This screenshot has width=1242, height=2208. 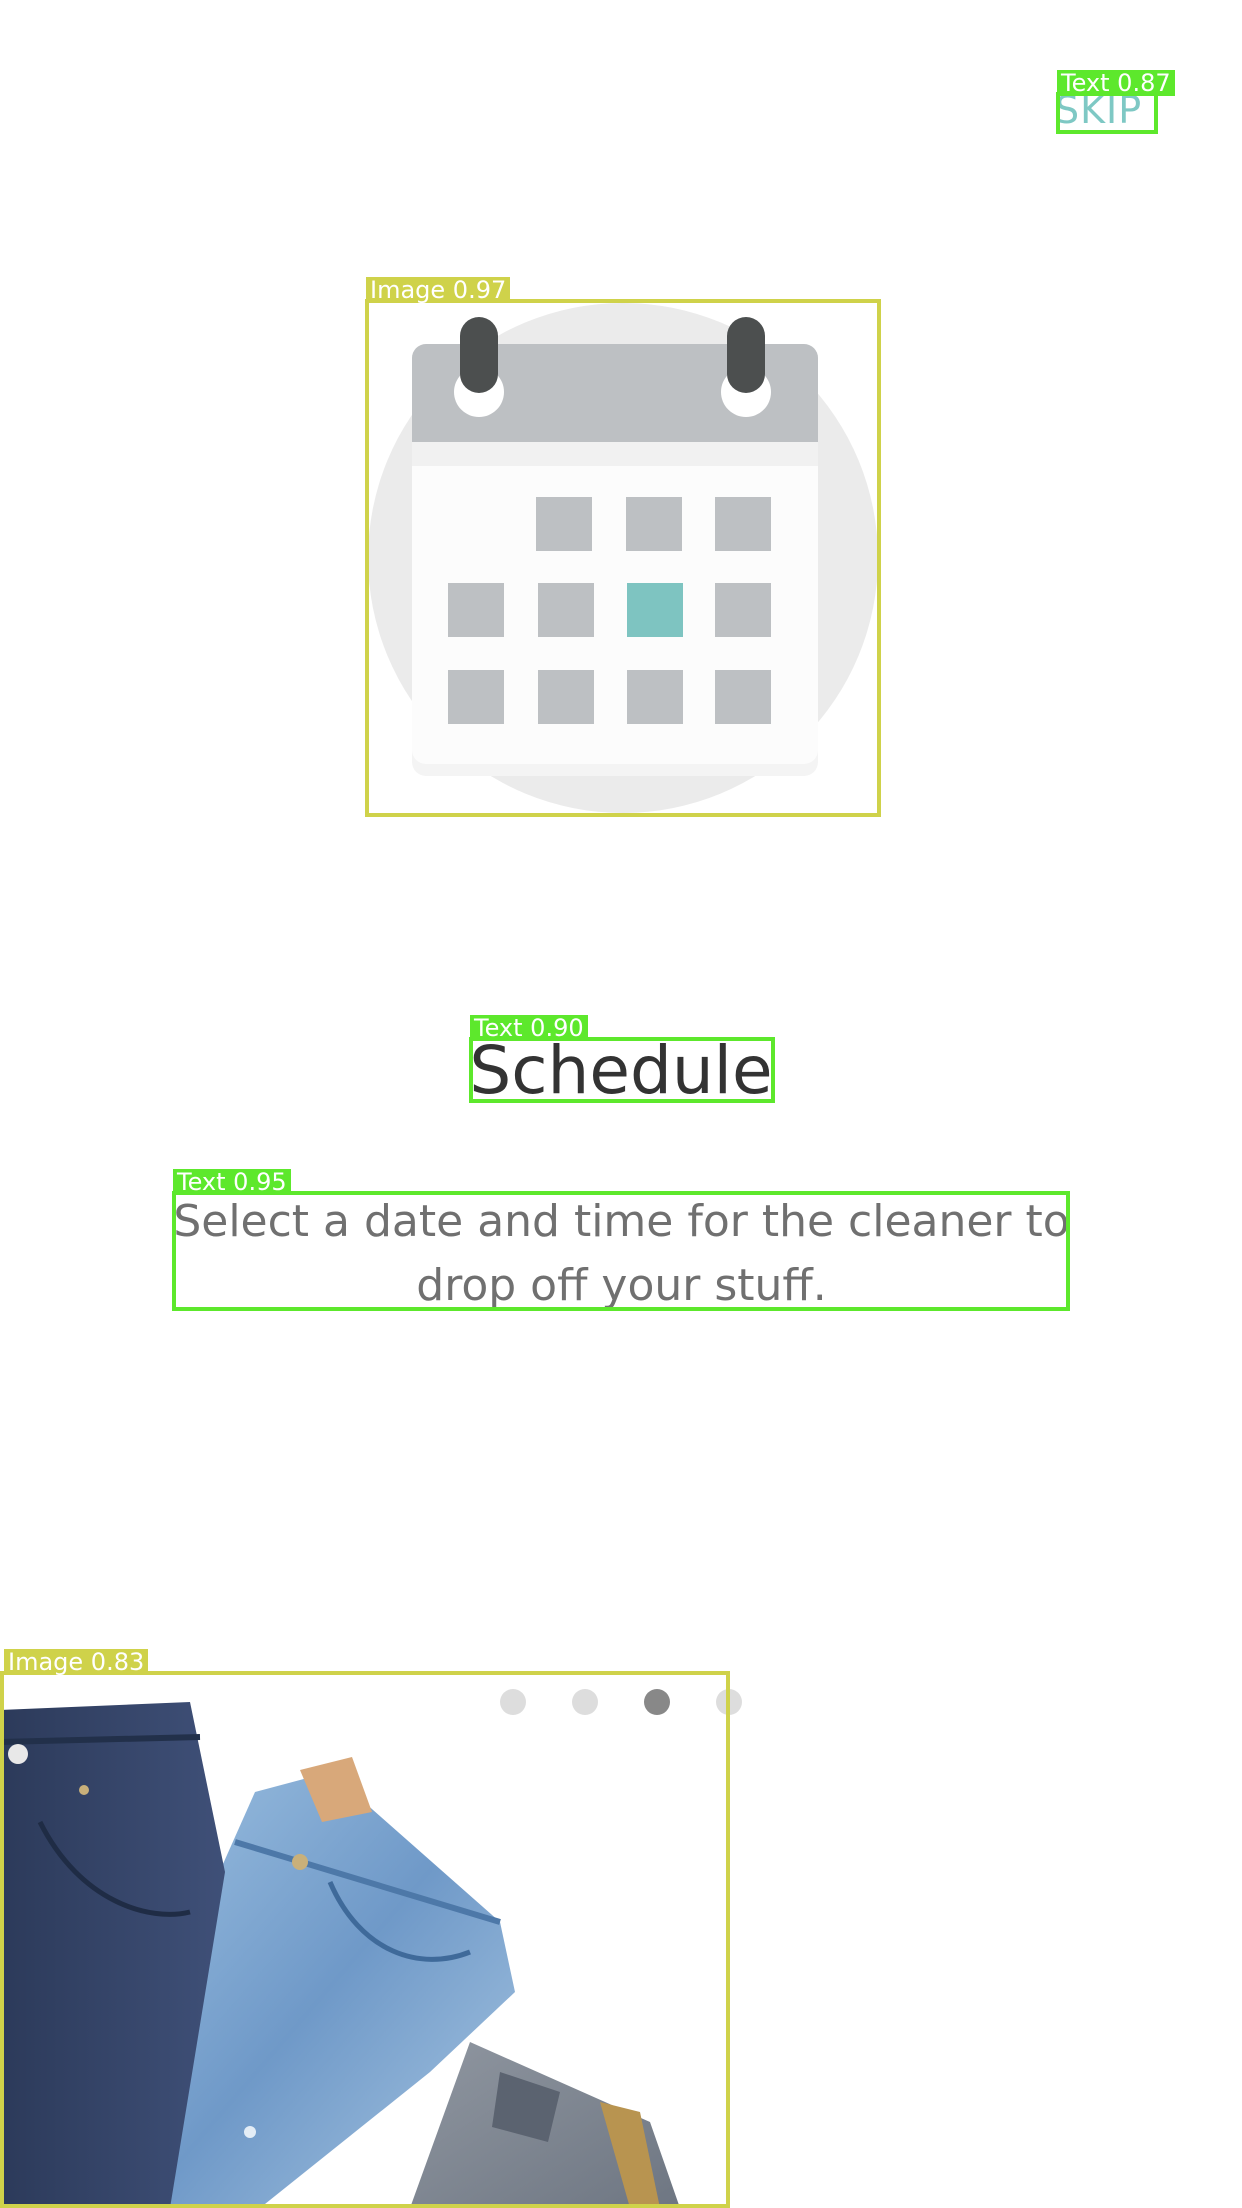 I want to click on page-title: Schedule, so click(x=621, y=1070).